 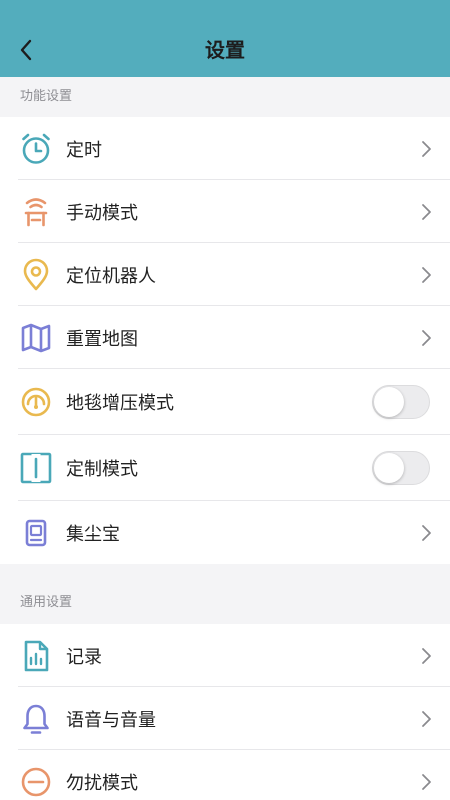 I want to click on do-not-disturb-icon, so click(x=36, y=781).